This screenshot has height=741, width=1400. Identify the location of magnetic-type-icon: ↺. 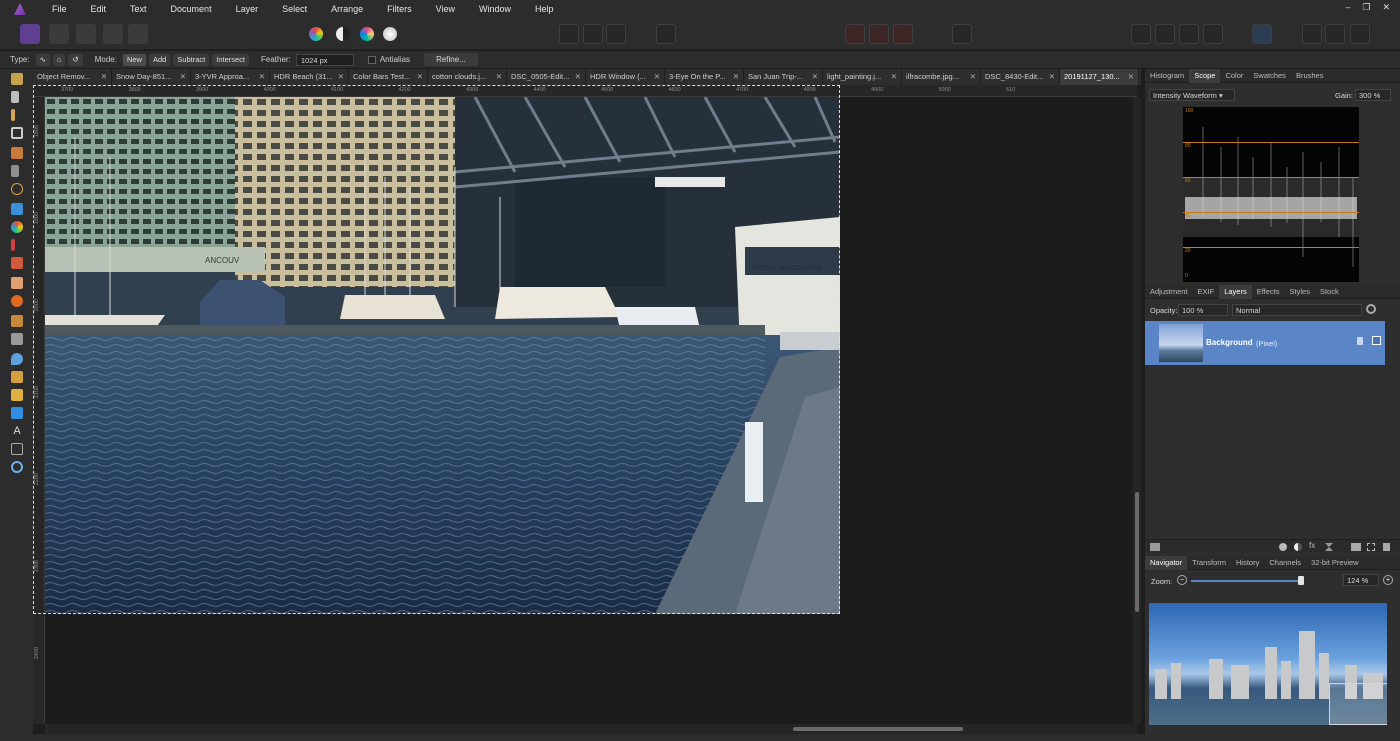
(75, 59).